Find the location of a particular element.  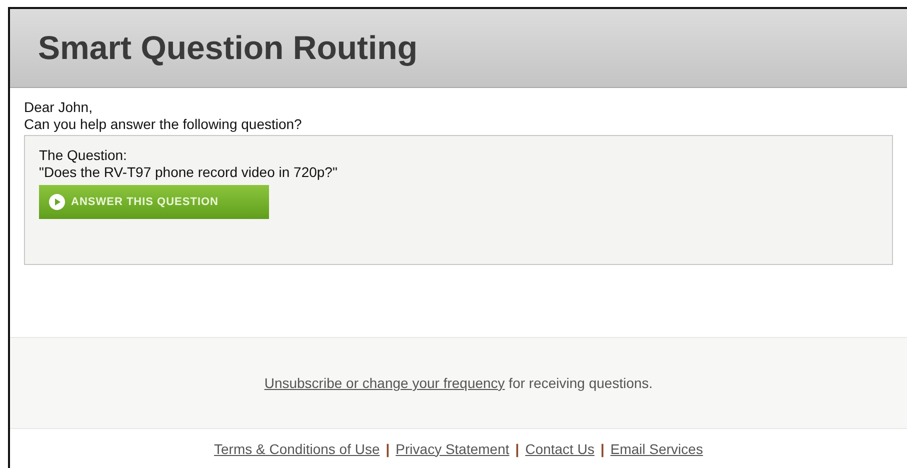

question-text: "Does the RV-T97 phone record video in 720p?" is located at coordinates (188, 172).